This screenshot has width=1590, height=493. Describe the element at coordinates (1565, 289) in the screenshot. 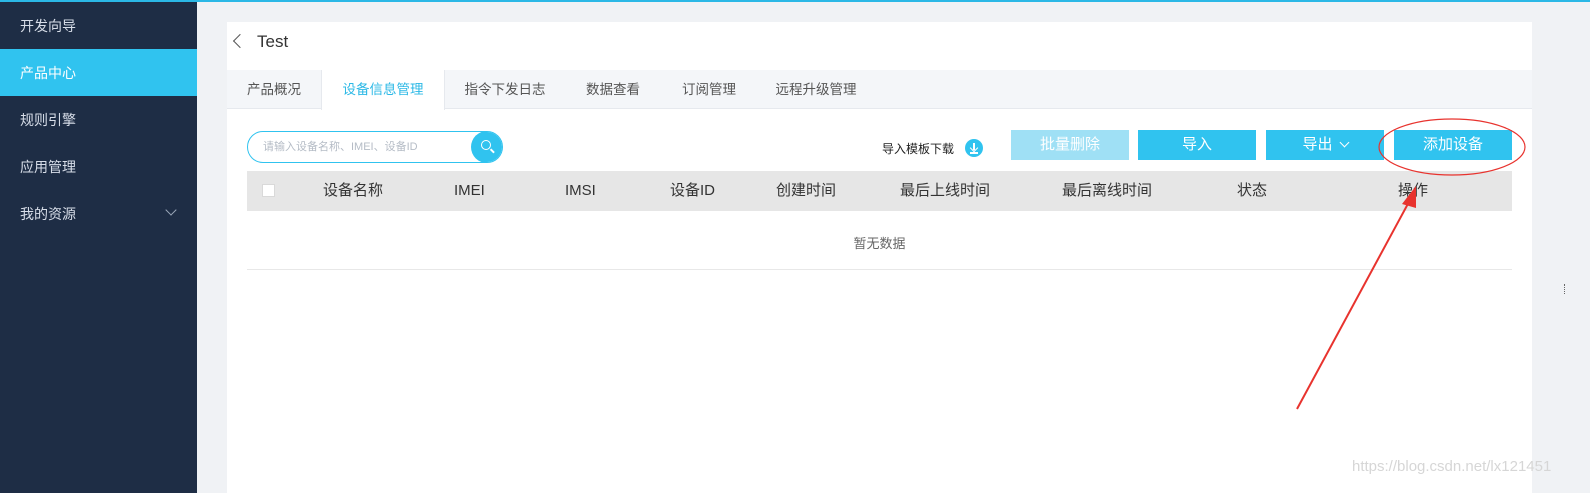

I see `scrollbar-handle` at that location.